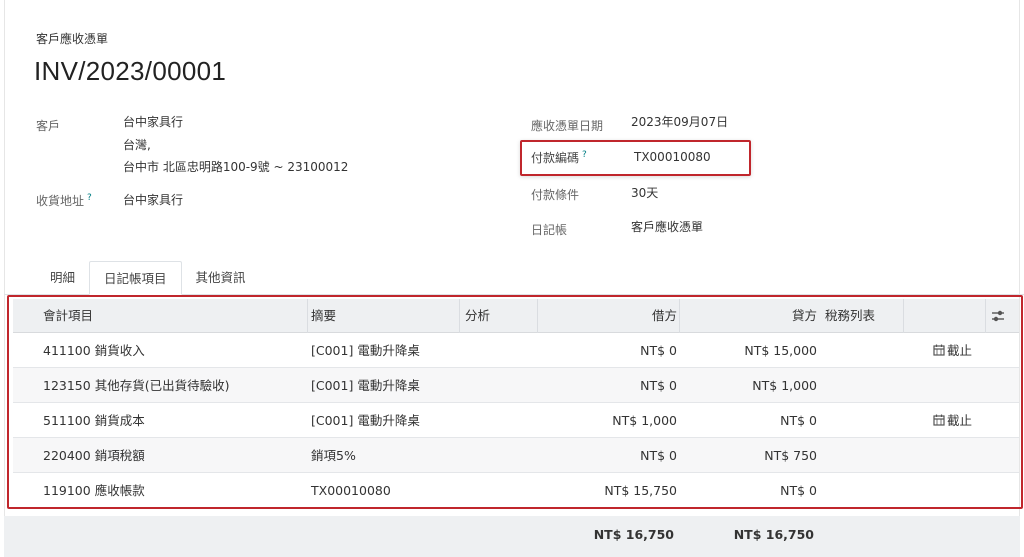  Describe the element at coordinates (137, 145) in the screenshot. I see `customer-address-line1: 台灣,` at that location.